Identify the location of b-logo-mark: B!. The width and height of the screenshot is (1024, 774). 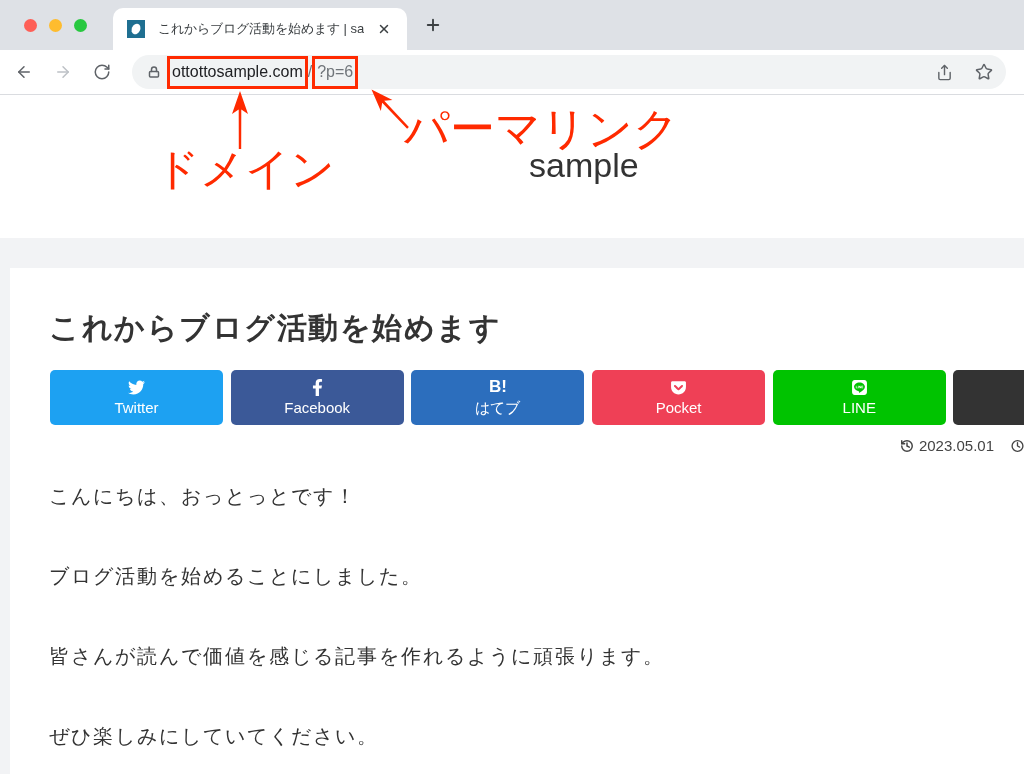
(497, 387).